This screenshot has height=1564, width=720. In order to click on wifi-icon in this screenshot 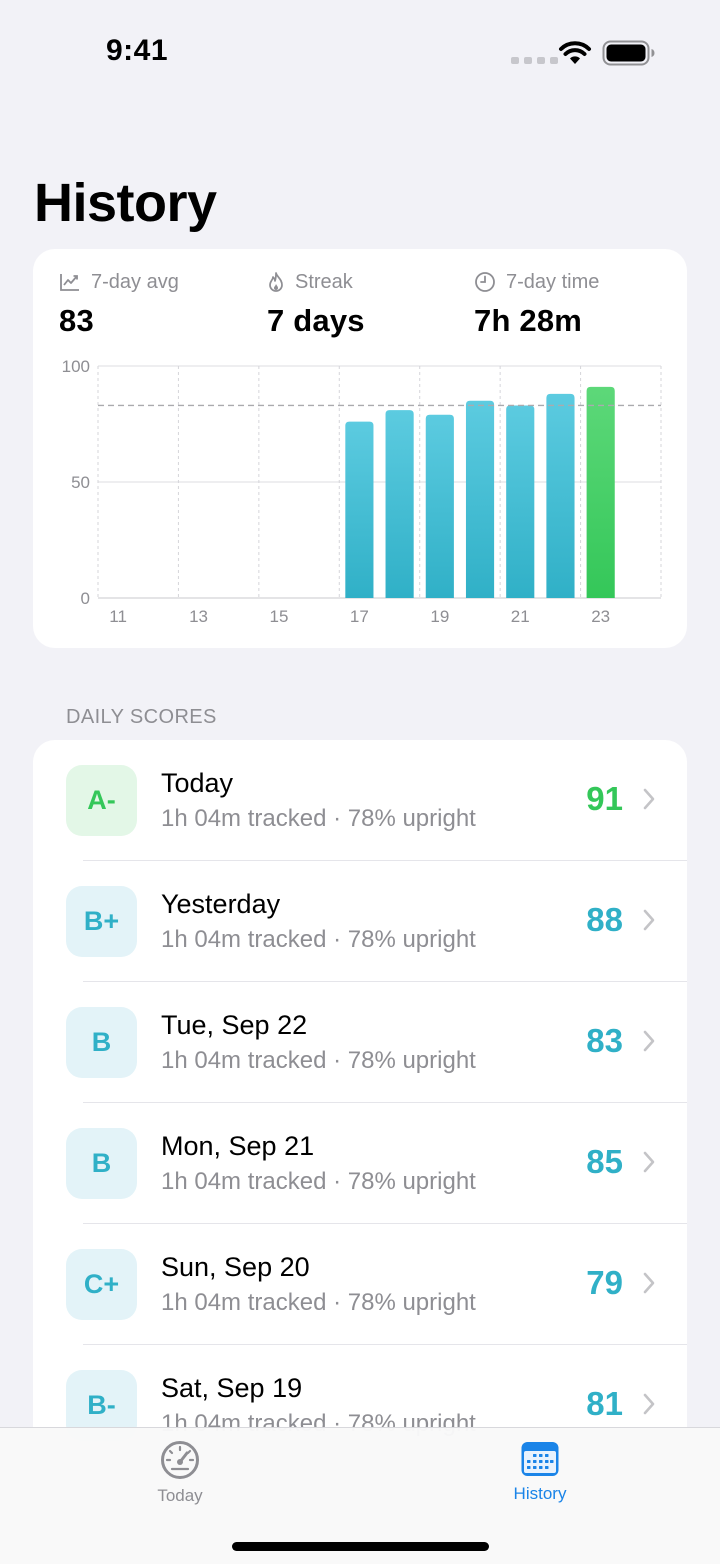, I will do `click(575, 52)`.